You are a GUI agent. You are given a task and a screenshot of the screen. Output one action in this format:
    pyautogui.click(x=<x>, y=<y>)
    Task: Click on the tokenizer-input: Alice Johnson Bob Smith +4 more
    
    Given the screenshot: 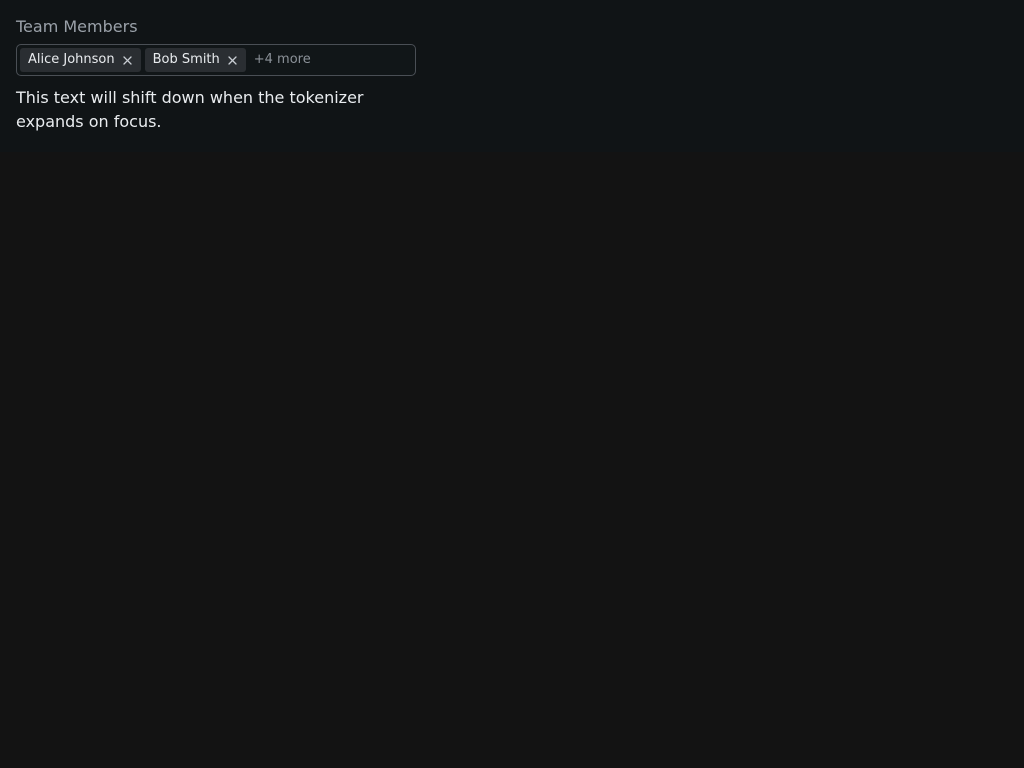 What is the action you would take?
    pyautogui.click(x=216, y=60)
    